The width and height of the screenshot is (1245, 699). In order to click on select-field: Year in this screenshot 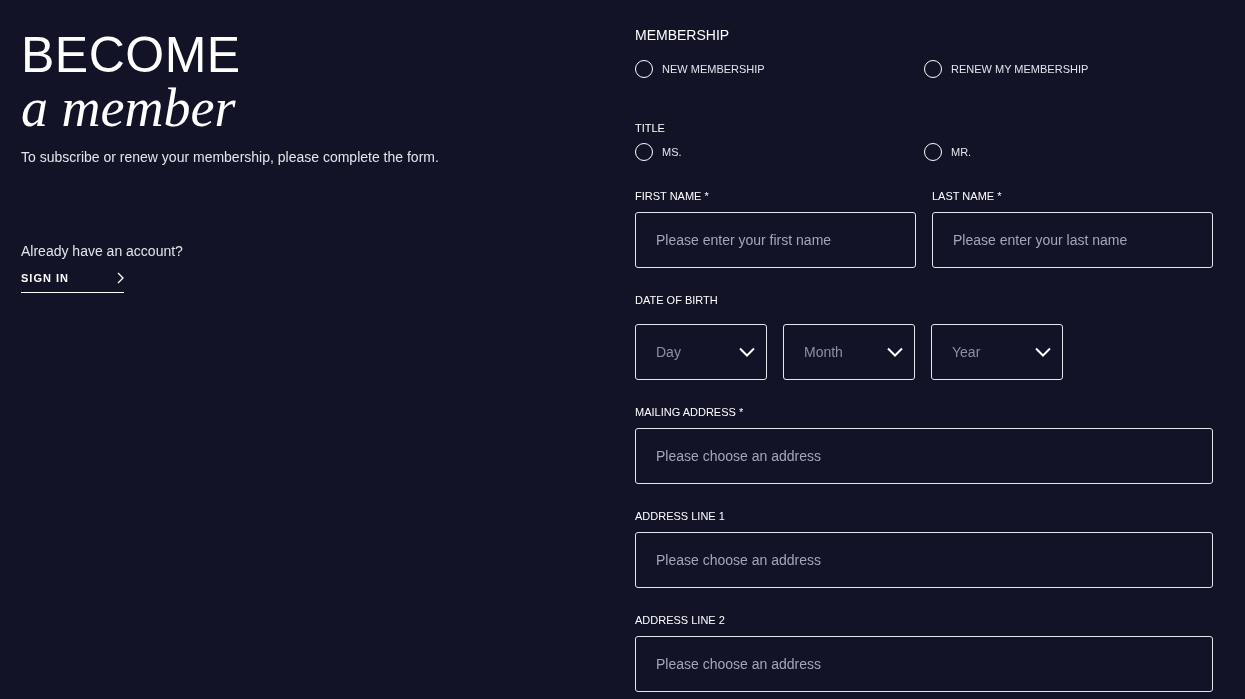, I will do `click(997, 352)`.